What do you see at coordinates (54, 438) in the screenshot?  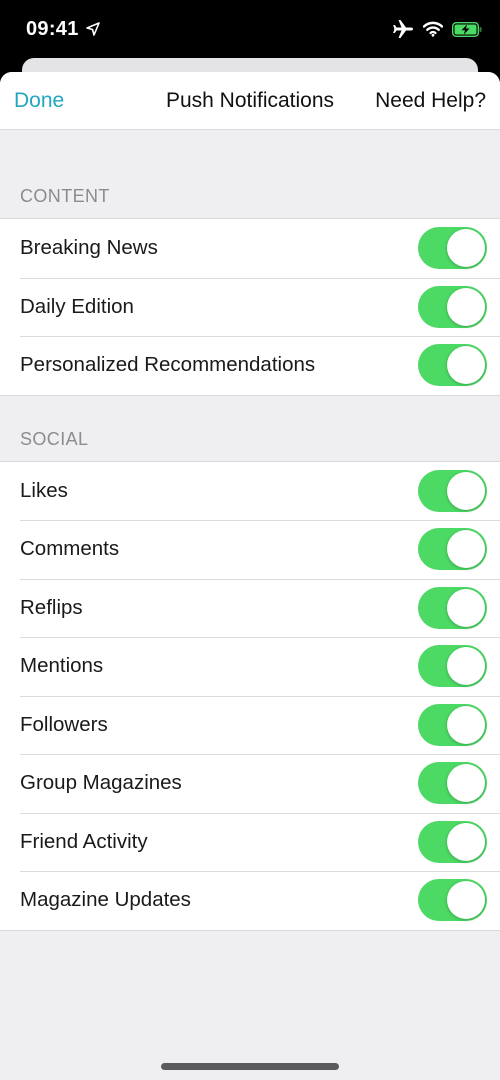 I see `section-header-label: SOCIAL` at bounding box center [54, 438].